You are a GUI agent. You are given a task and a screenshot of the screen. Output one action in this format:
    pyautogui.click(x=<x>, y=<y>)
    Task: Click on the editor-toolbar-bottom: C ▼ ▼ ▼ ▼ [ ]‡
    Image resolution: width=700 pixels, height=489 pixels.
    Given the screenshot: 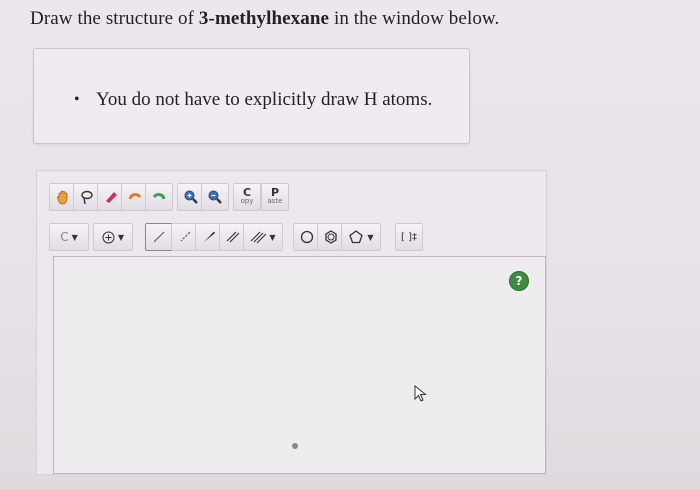 What is the action you would take?
    pyautogui.click(x=249, y=237)
    